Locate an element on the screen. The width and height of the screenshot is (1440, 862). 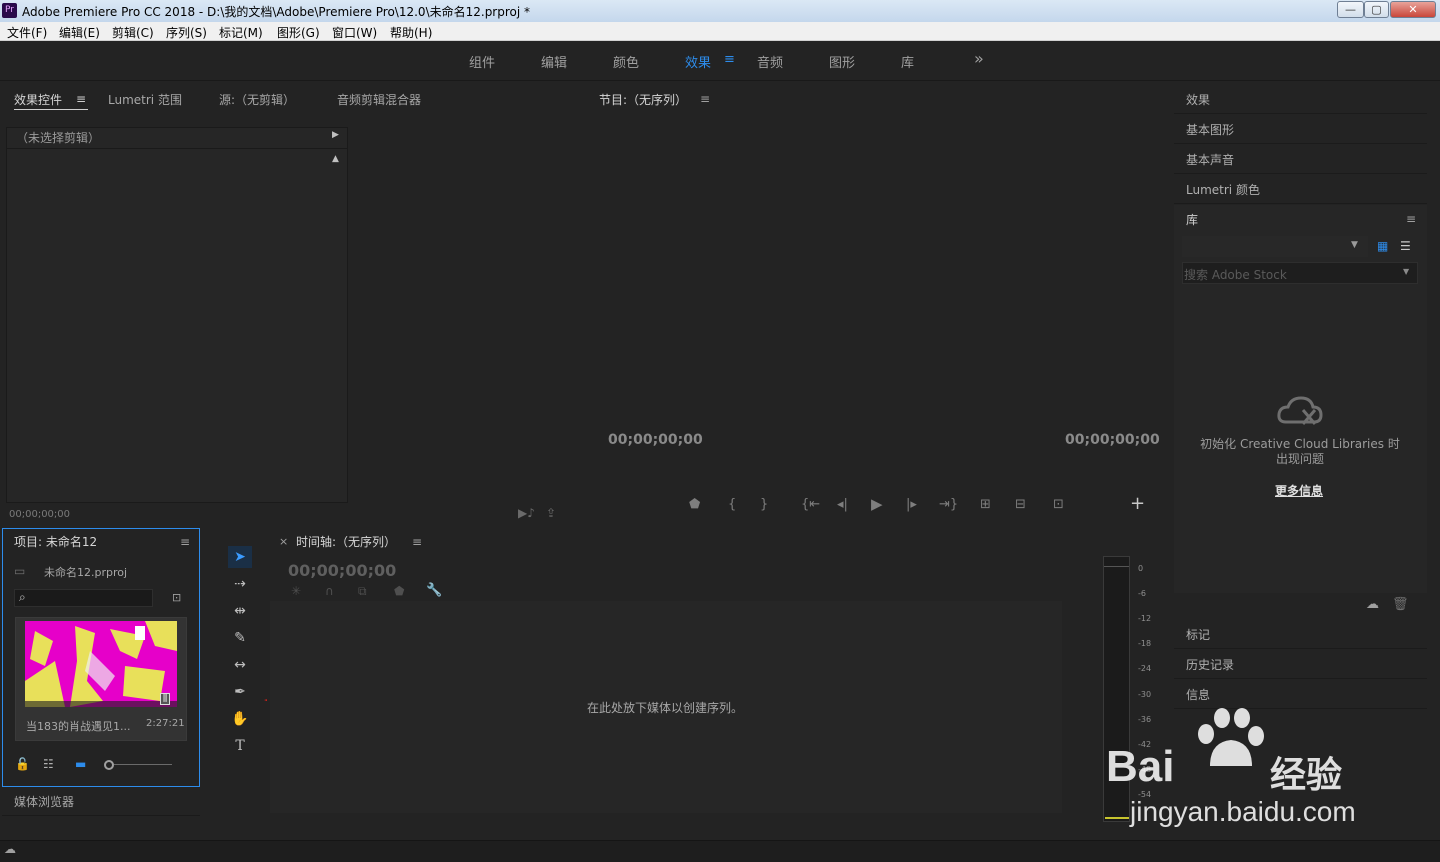
menu-edit: 编辑(E) is located at coordinates (79, 32).